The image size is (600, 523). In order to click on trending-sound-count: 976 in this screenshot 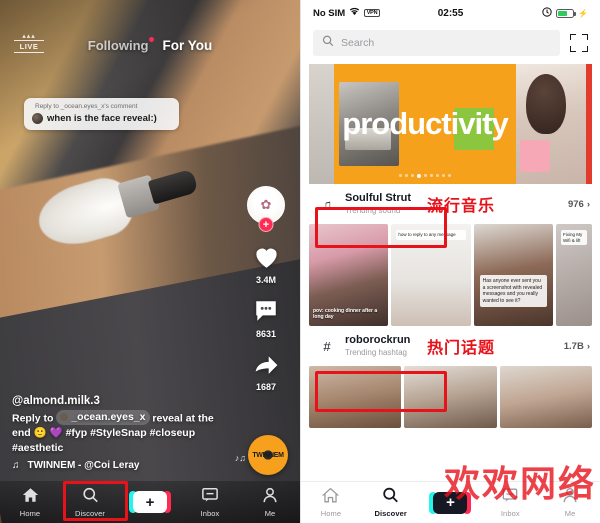, I will do `click(575, 204)`.